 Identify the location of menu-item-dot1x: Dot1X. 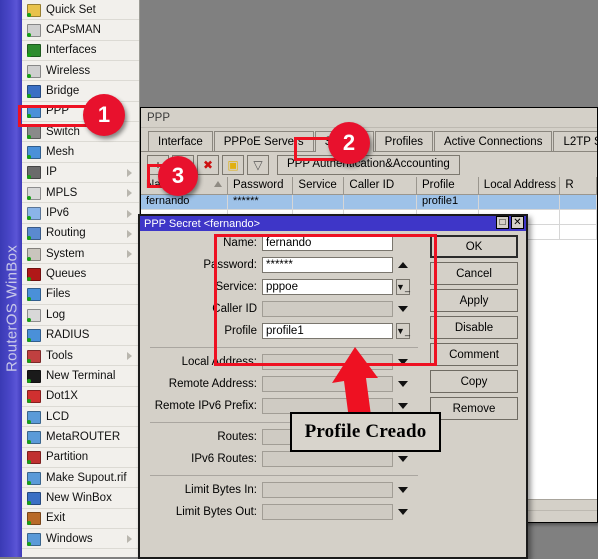
(80, 397).